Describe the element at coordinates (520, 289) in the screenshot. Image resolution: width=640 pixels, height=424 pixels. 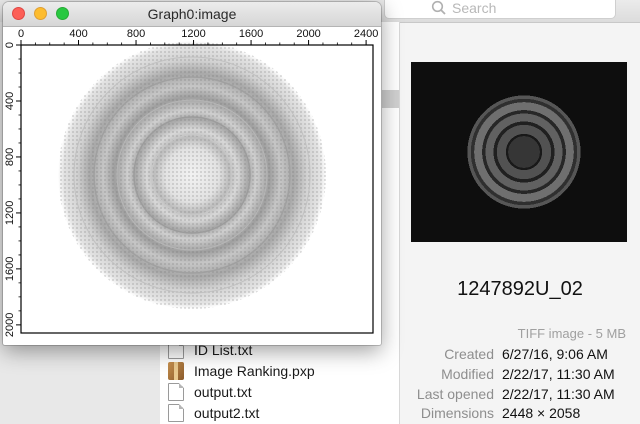
I see `preview-filename: 1247892U_02` at that location.